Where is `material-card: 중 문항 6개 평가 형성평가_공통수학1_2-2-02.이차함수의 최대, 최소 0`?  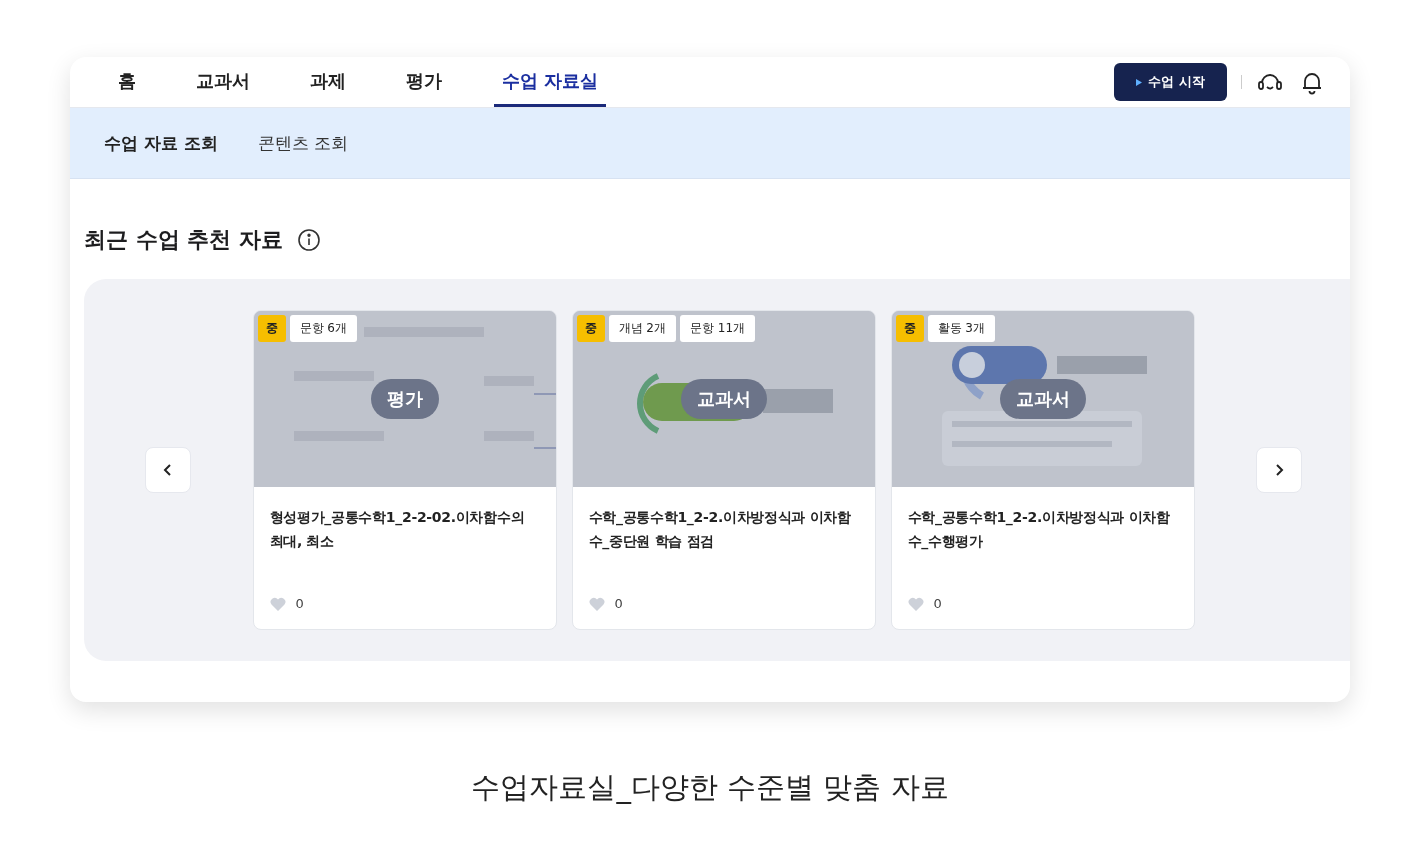
material-card: 중 문항 6개 평가 형성평가_공통수학1_2-2-02.이차함수의 최대, 최소 0 is located at coordinates (404, 470).